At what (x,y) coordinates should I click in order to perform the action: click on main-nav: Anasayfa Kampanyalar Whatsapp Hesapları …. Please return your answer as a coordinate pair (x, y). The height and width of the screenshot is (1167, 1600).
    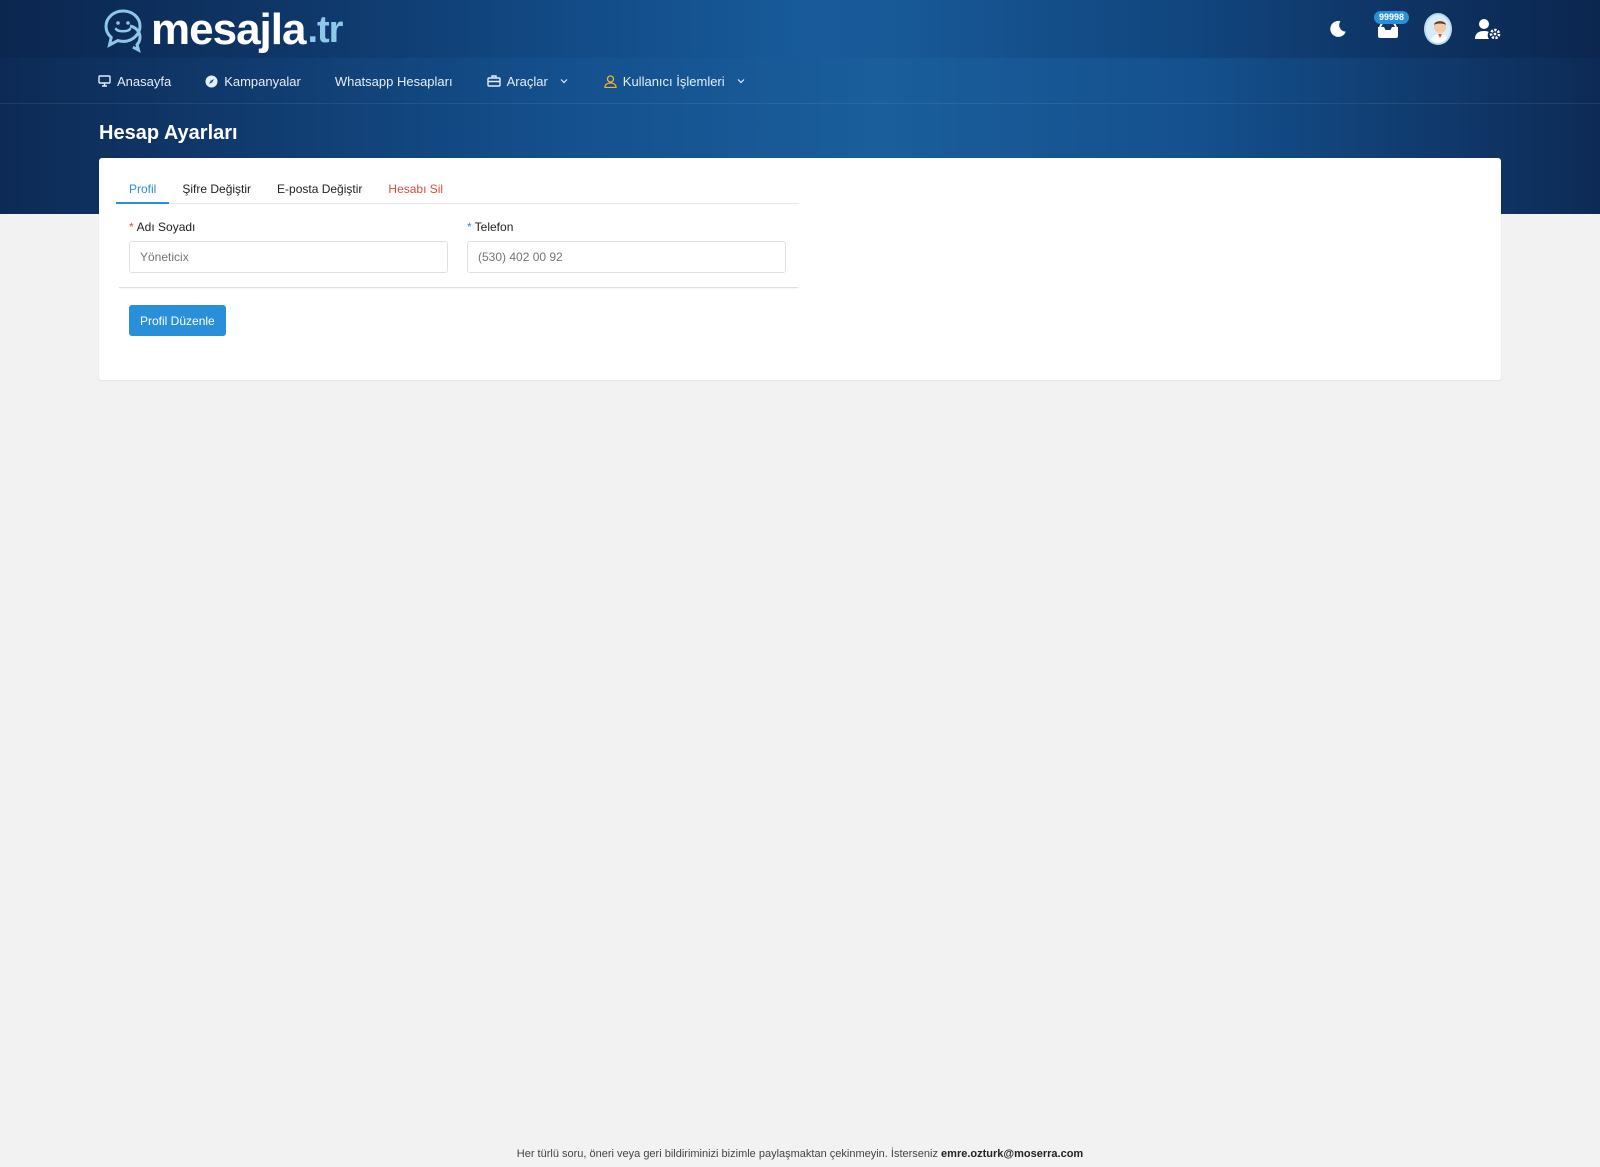
    Looking at the image, I should click on (800, 81).